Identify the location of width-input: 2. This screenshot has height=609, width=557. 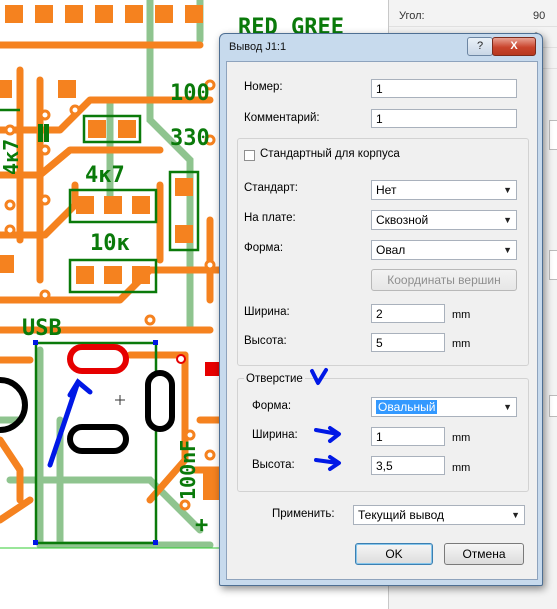
(408, 313).